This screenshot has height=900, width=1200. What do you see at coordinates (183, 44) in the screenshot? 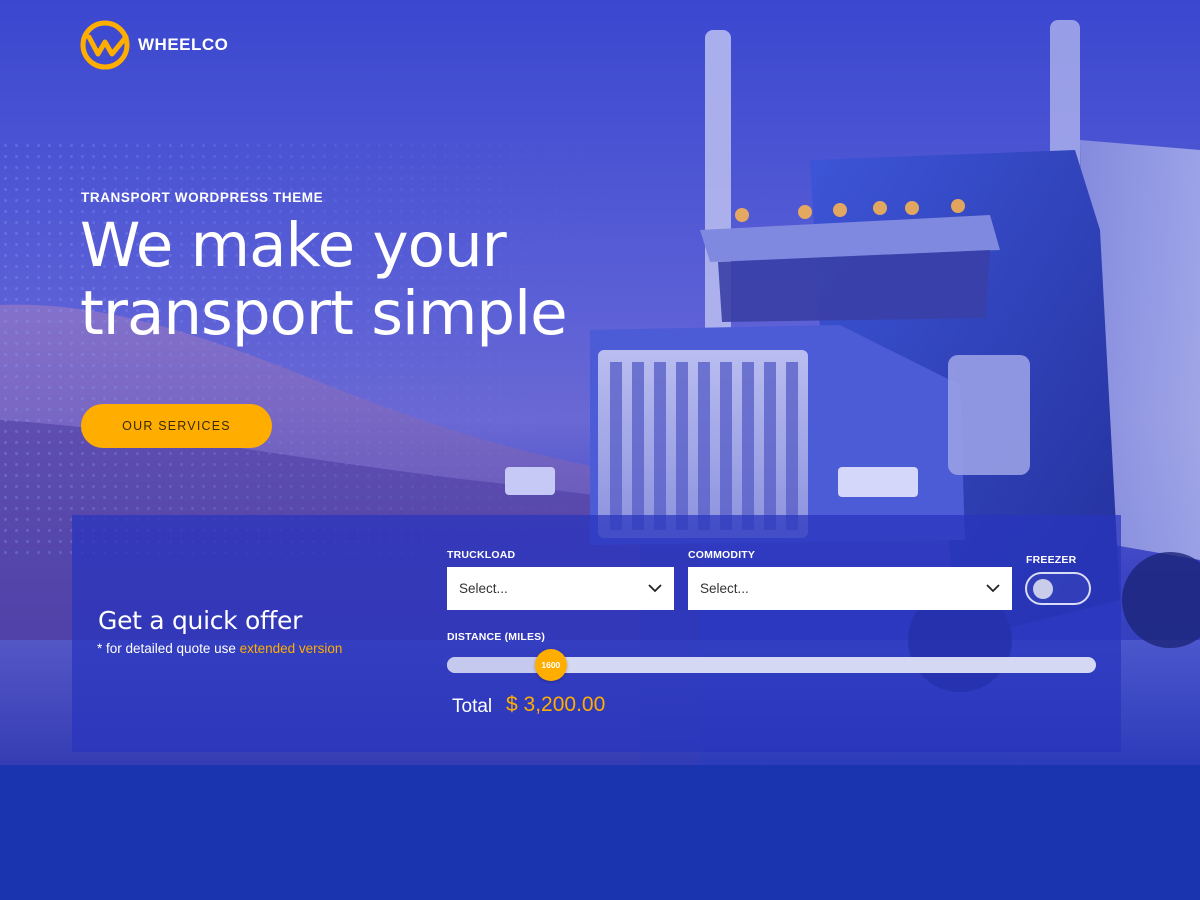
I see `brand-name: WHEELCO` at bounding box center [183, 44].